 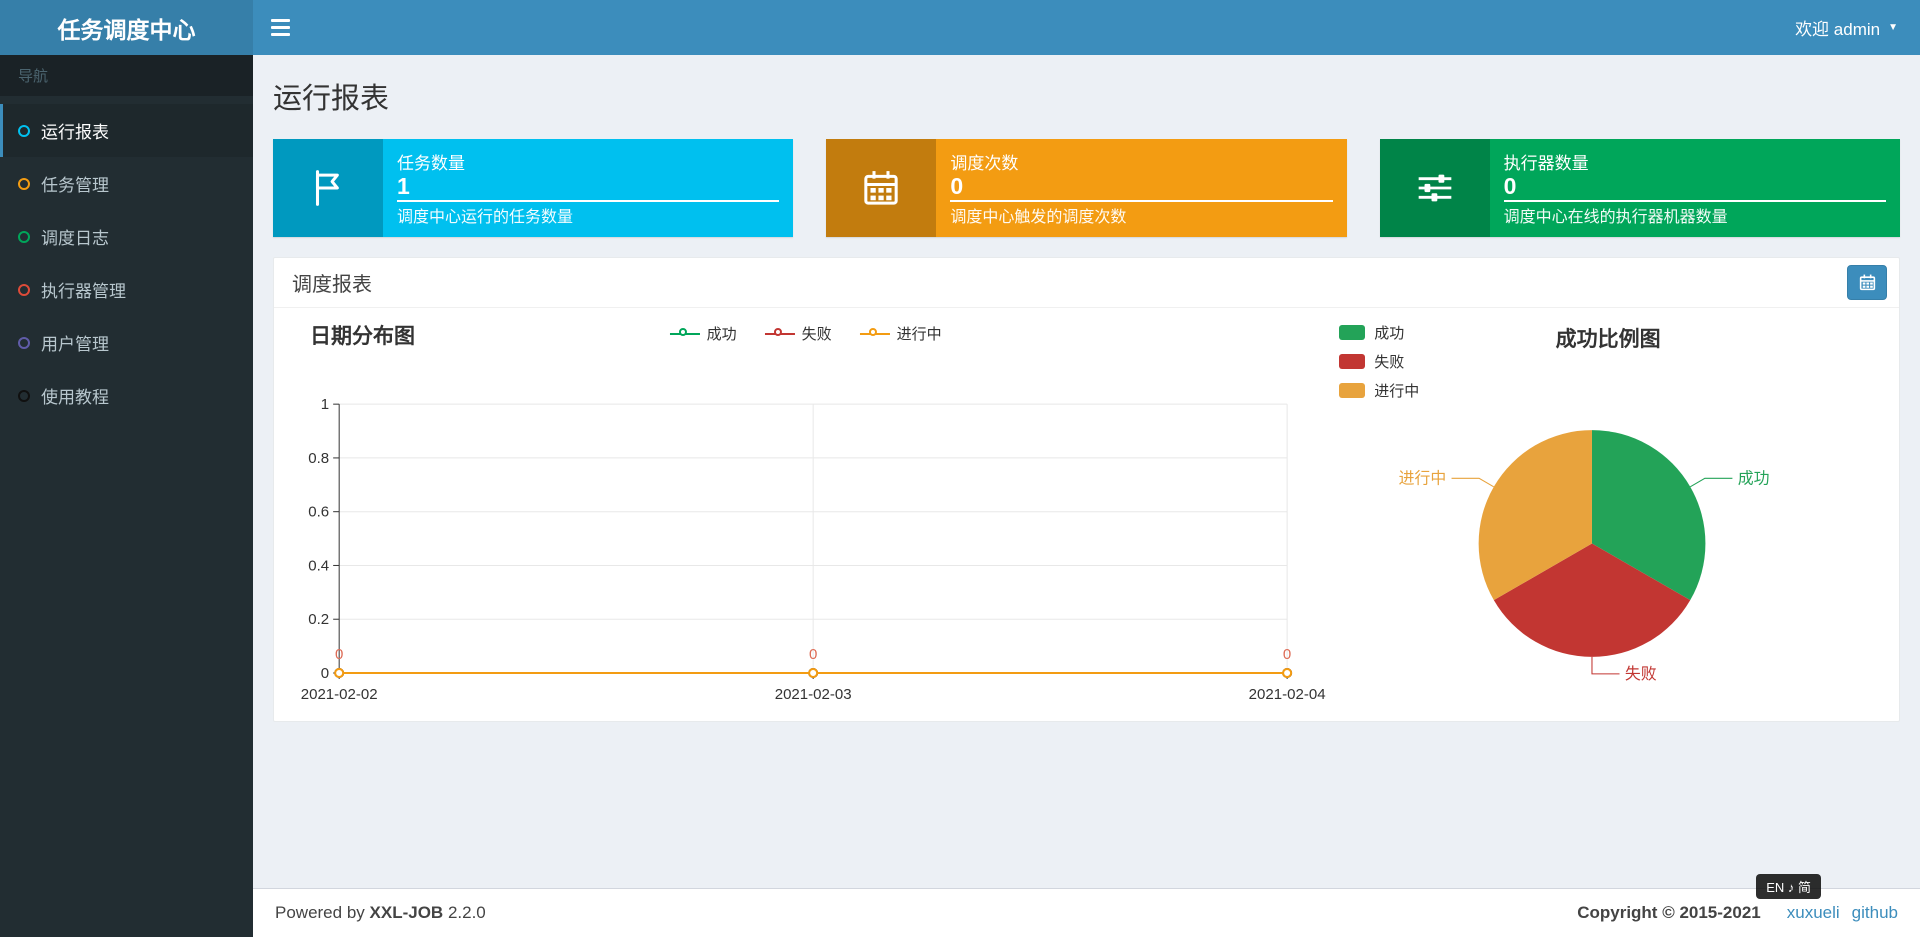 I want to click on line-chart-shape: 0.2, so click(x=318, y=619).